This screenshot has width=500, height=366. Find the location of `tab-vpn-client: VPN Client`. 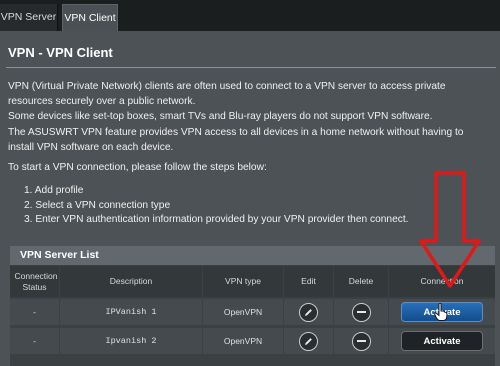

tab-vpn-client: VPN Client is located at coordinates (90, 17).